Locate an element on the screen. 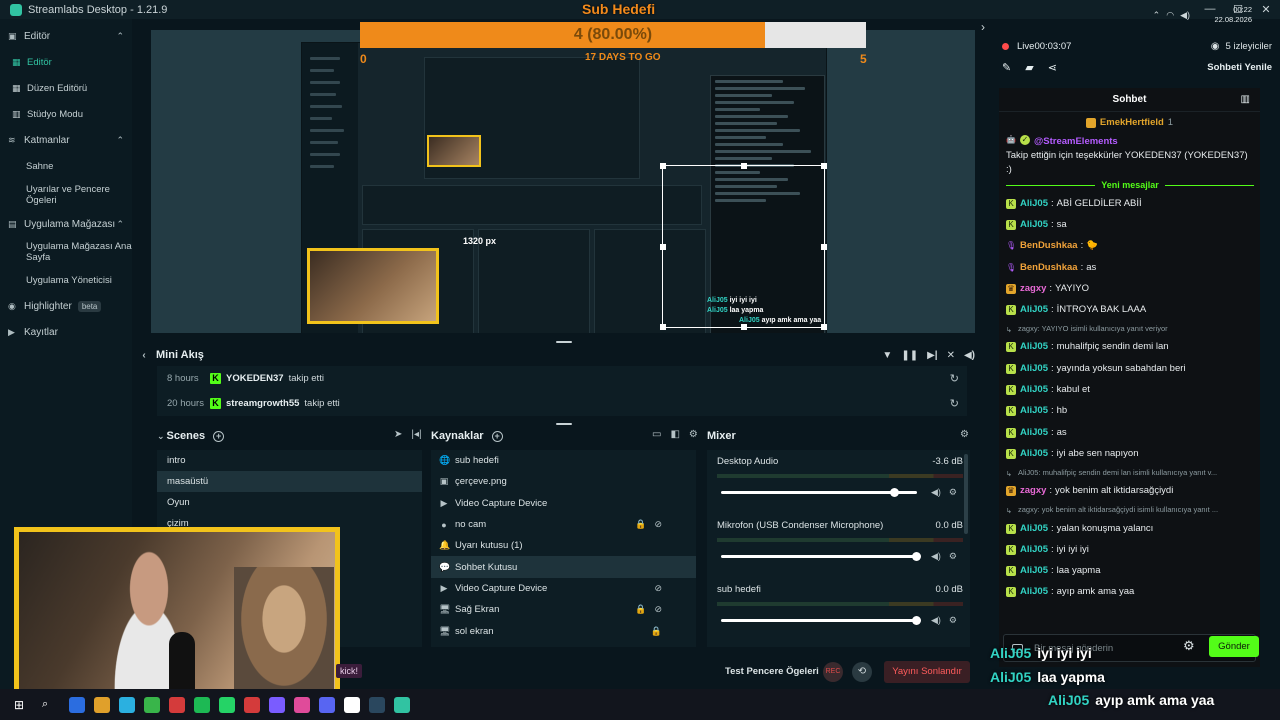  sidebar-item-editor: ▦ Editör is located at coordinates (66, 62).